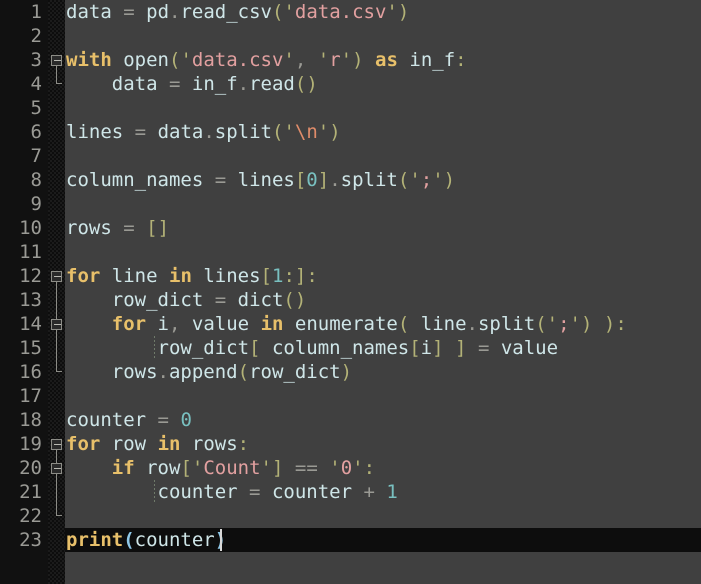 The height and width of the screenshot is (584, 701). I want to click on line-number: 1, so click(36, 12).